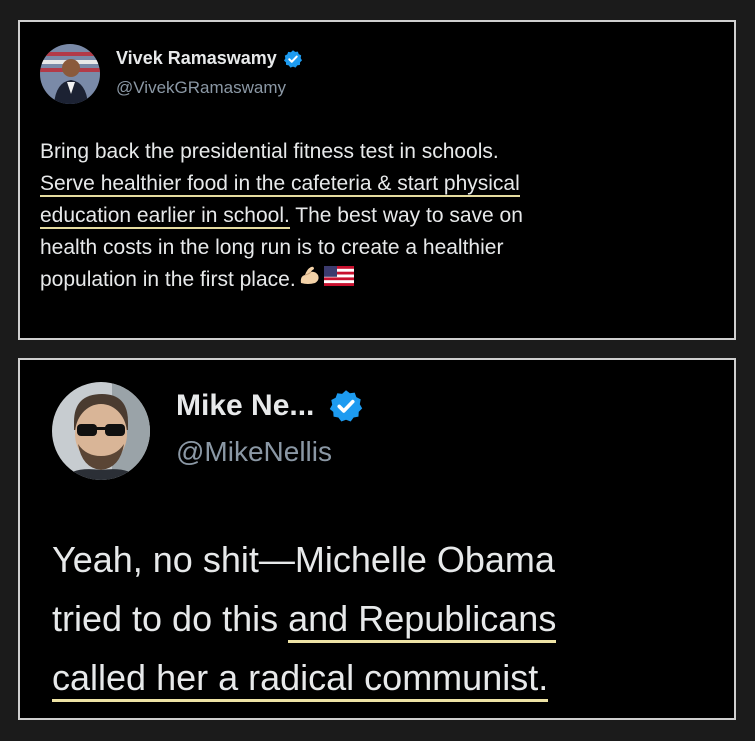  I want to click on author-row: Vivek Ramaswamy, so click(209, 58).